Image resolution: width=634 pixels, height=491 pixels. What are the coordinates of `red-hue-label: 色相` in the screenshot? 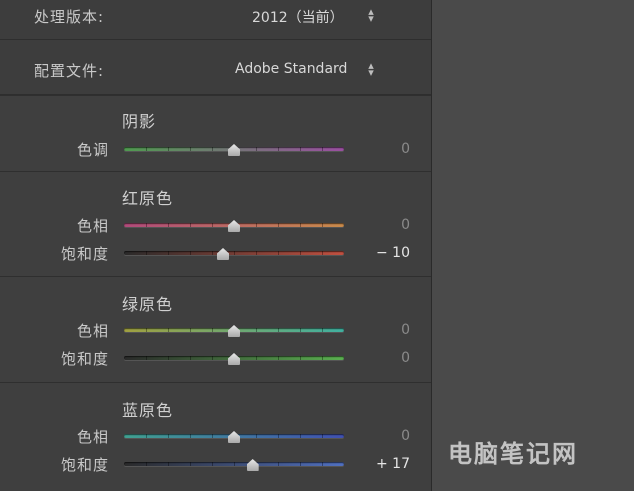 It's located at (92, 226).